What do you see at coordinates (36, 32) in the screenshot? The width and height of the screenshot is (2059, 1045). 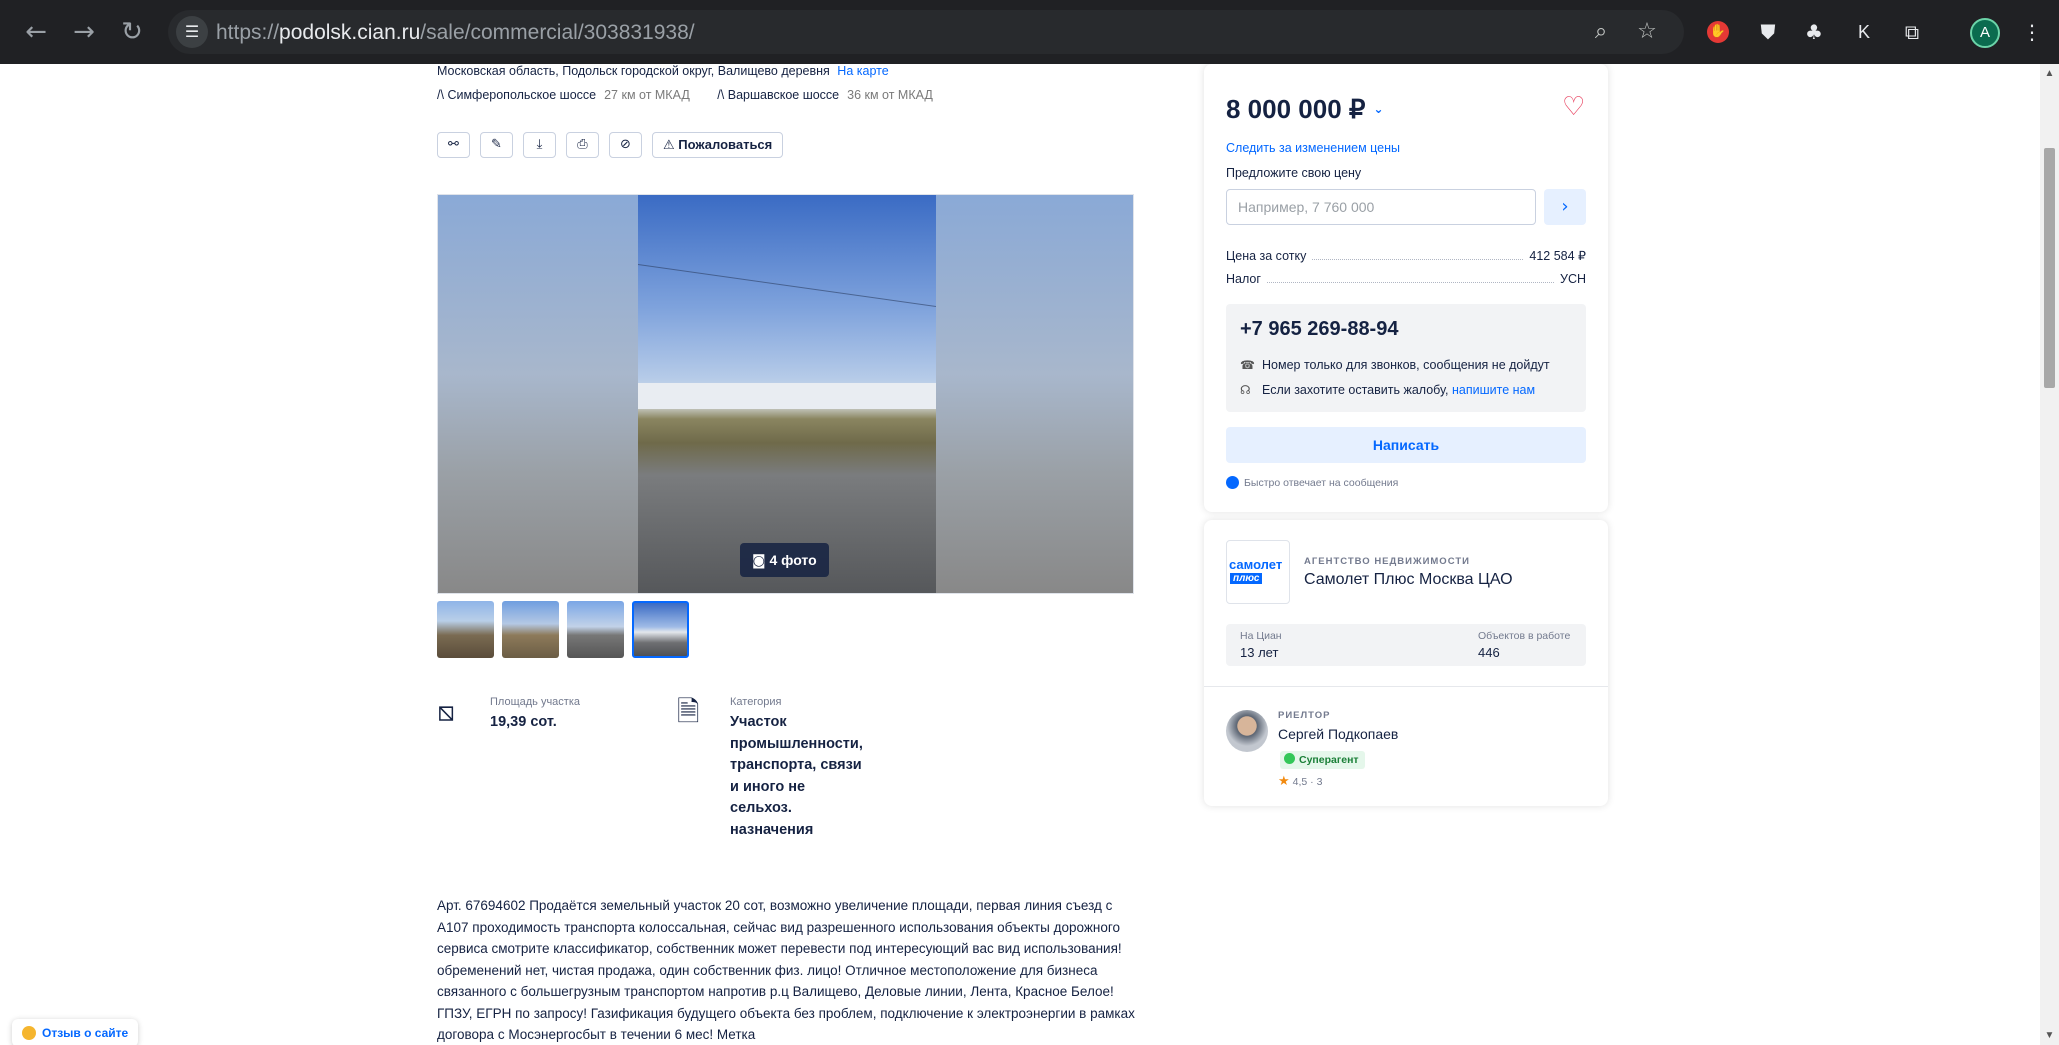 I see `back-icon: ←` at bounding box center [36, 32].